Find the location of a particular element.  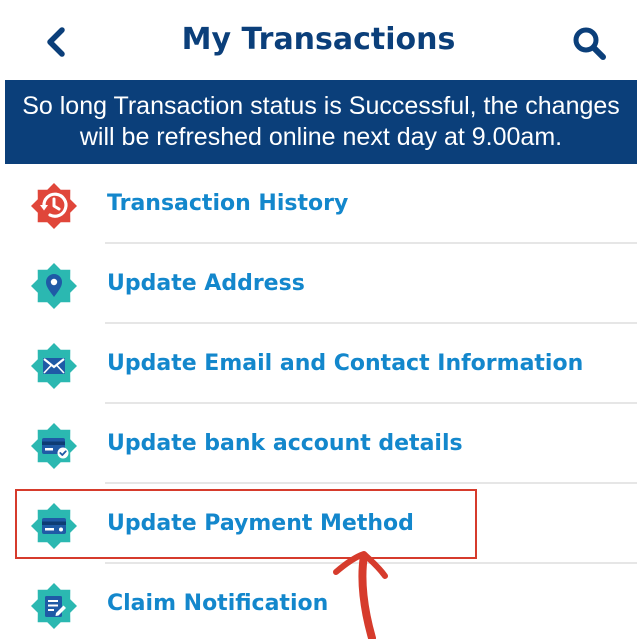

menu-item-transaction-history: Transaction History is located at coordinates (318, 204).